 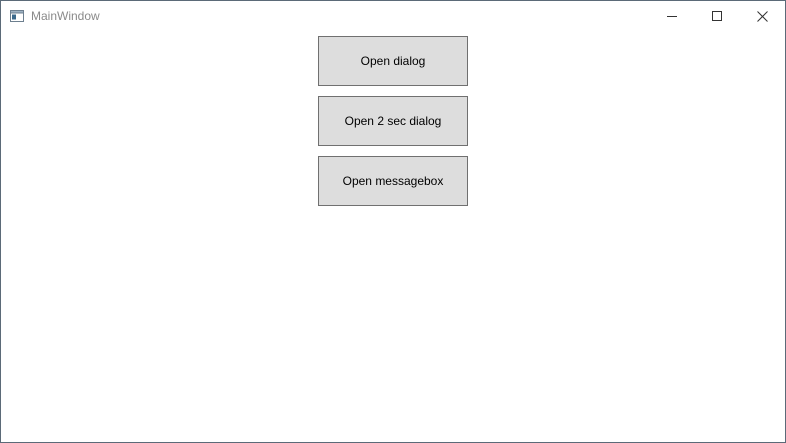 I want to click on minimize-icon, so click(x=672, y=16).